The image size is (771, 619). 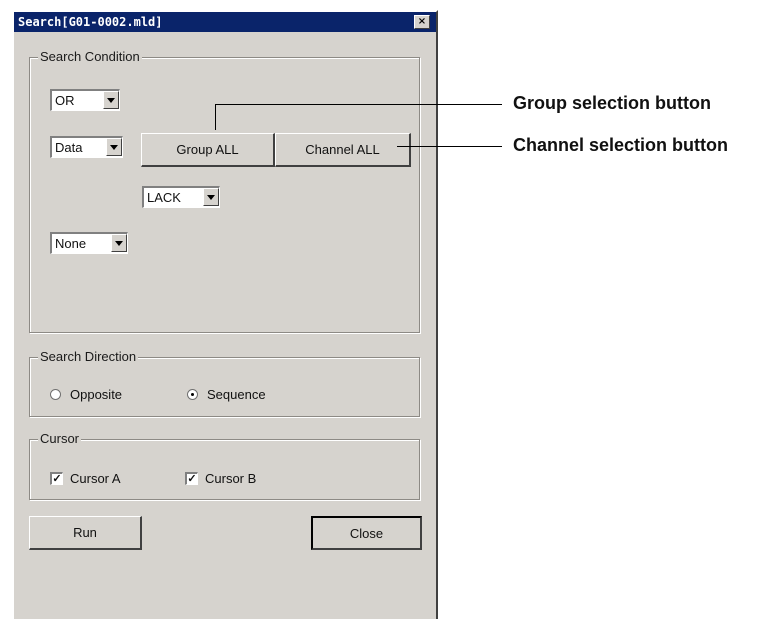 What do you see at coordinates (86, 147) in the screenshot?
I see `type-select: Data` at bounding box center [86, 147].